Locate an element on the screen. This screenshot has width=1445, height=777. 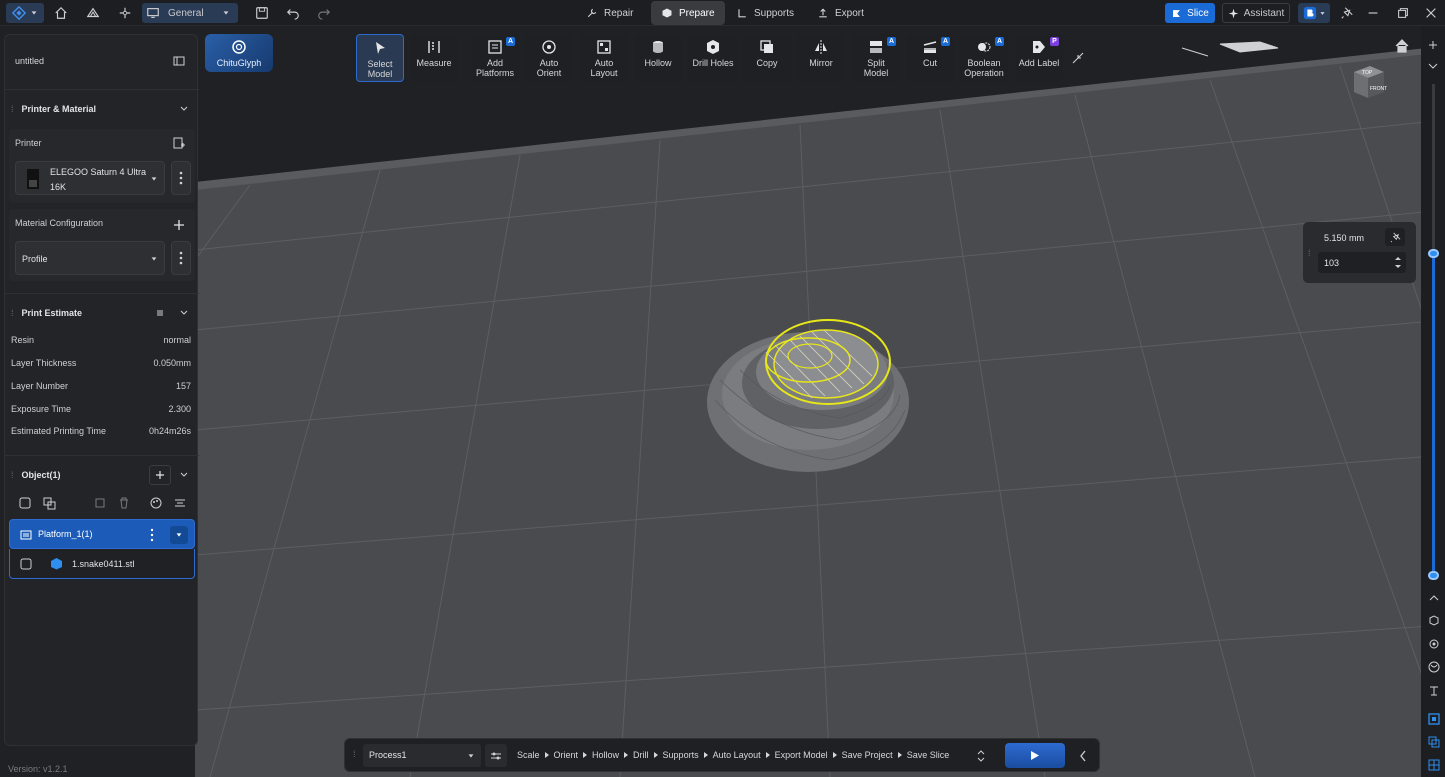
tab-prepare: Prepare is located at coordinates (688, 13).